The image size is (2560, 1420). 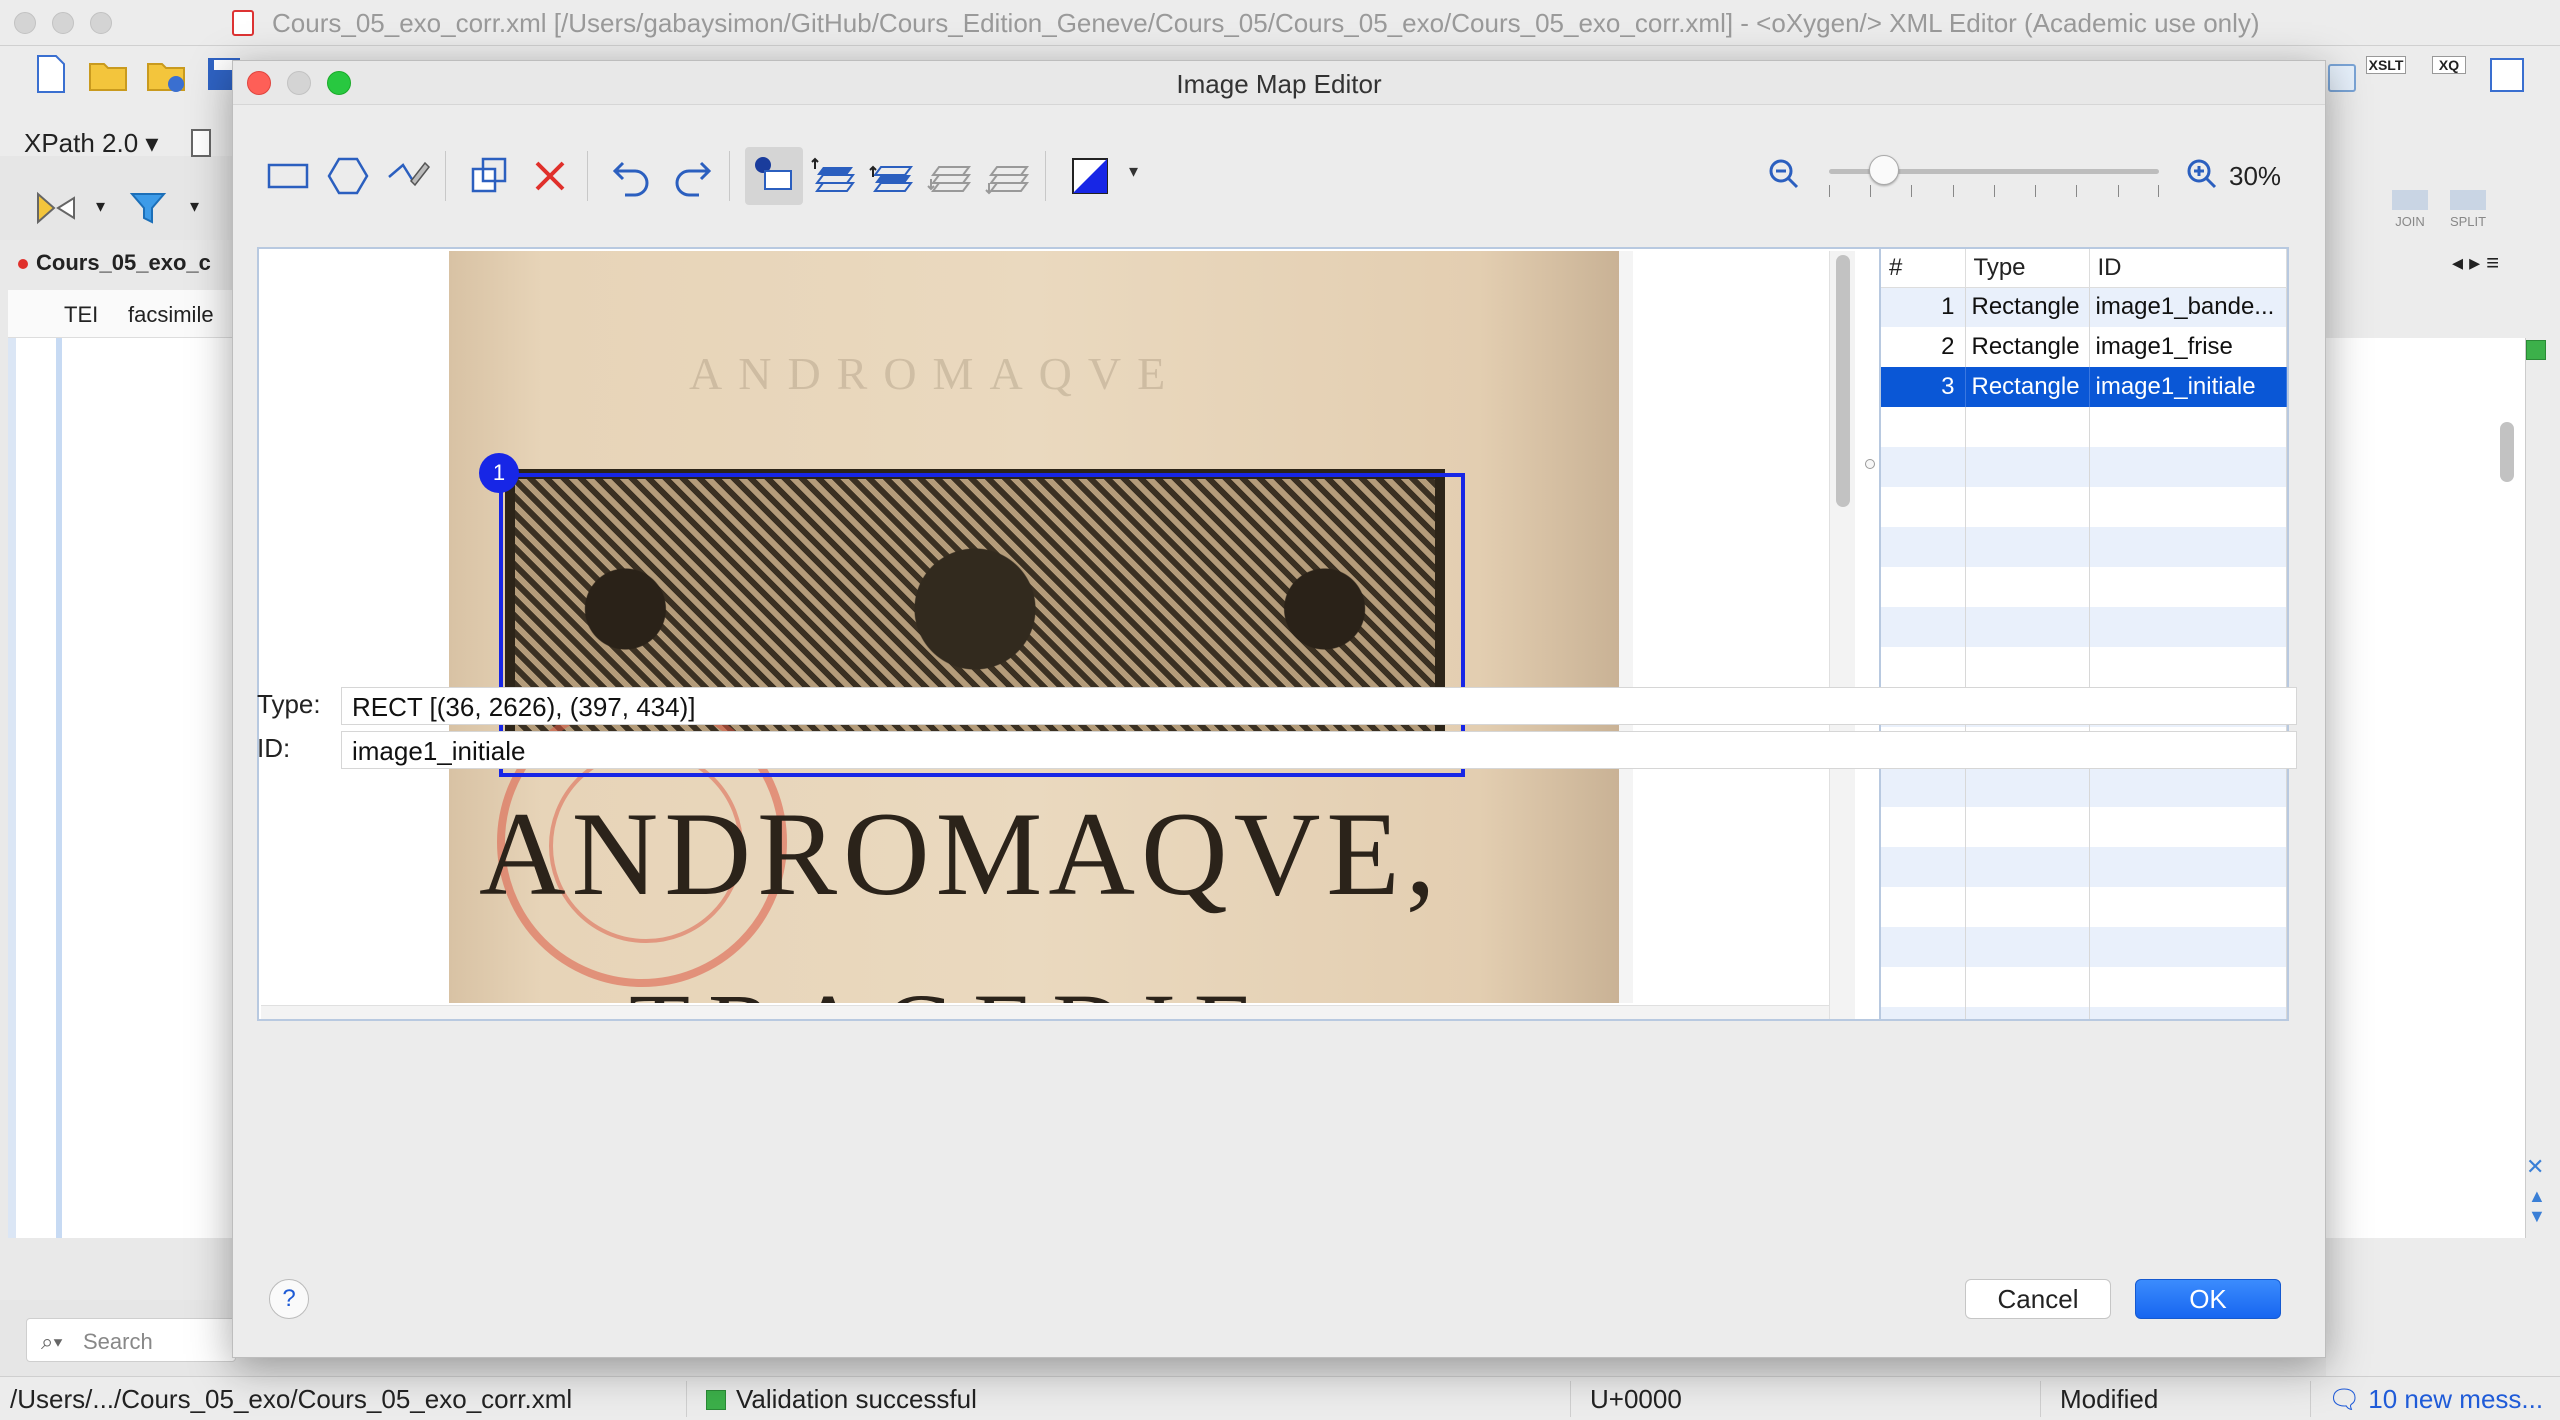 I want to click on window-minimize-button, so click(x=63, y=23).